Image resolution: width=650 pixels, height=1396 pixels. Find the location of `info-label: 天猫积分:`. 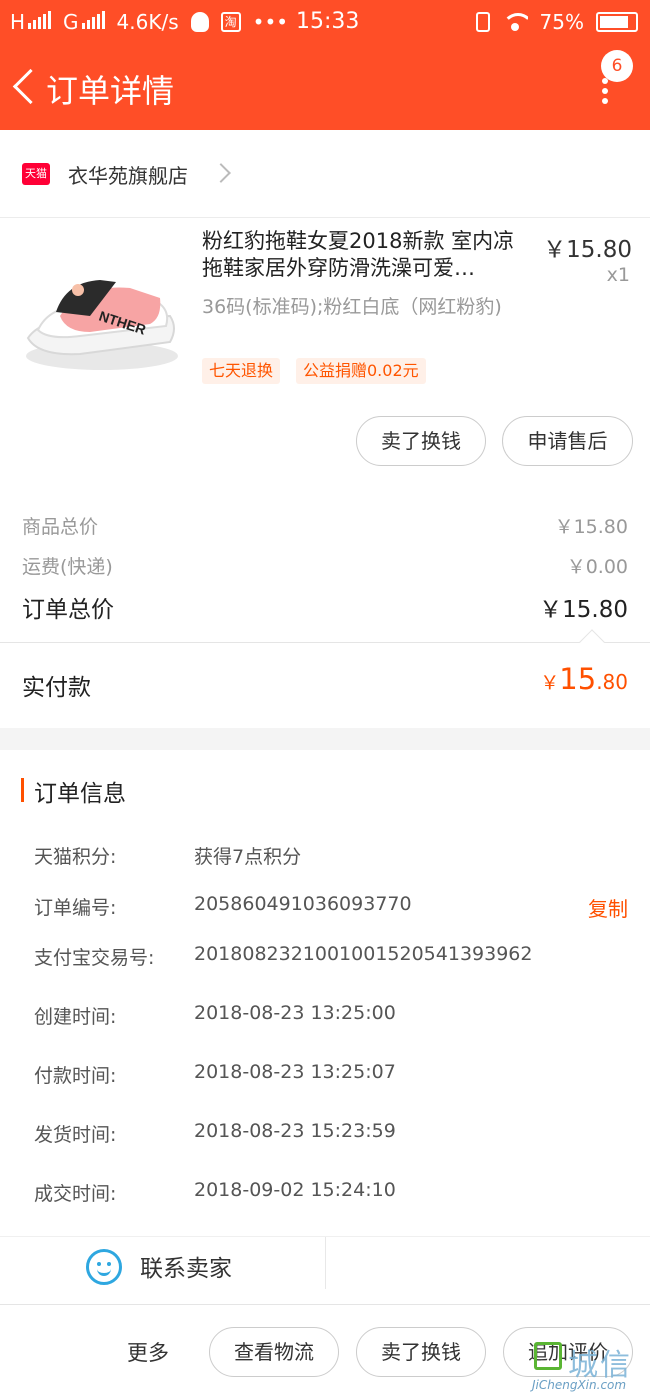

info-label: 天猫积分: is located at coordinates (75, 857).